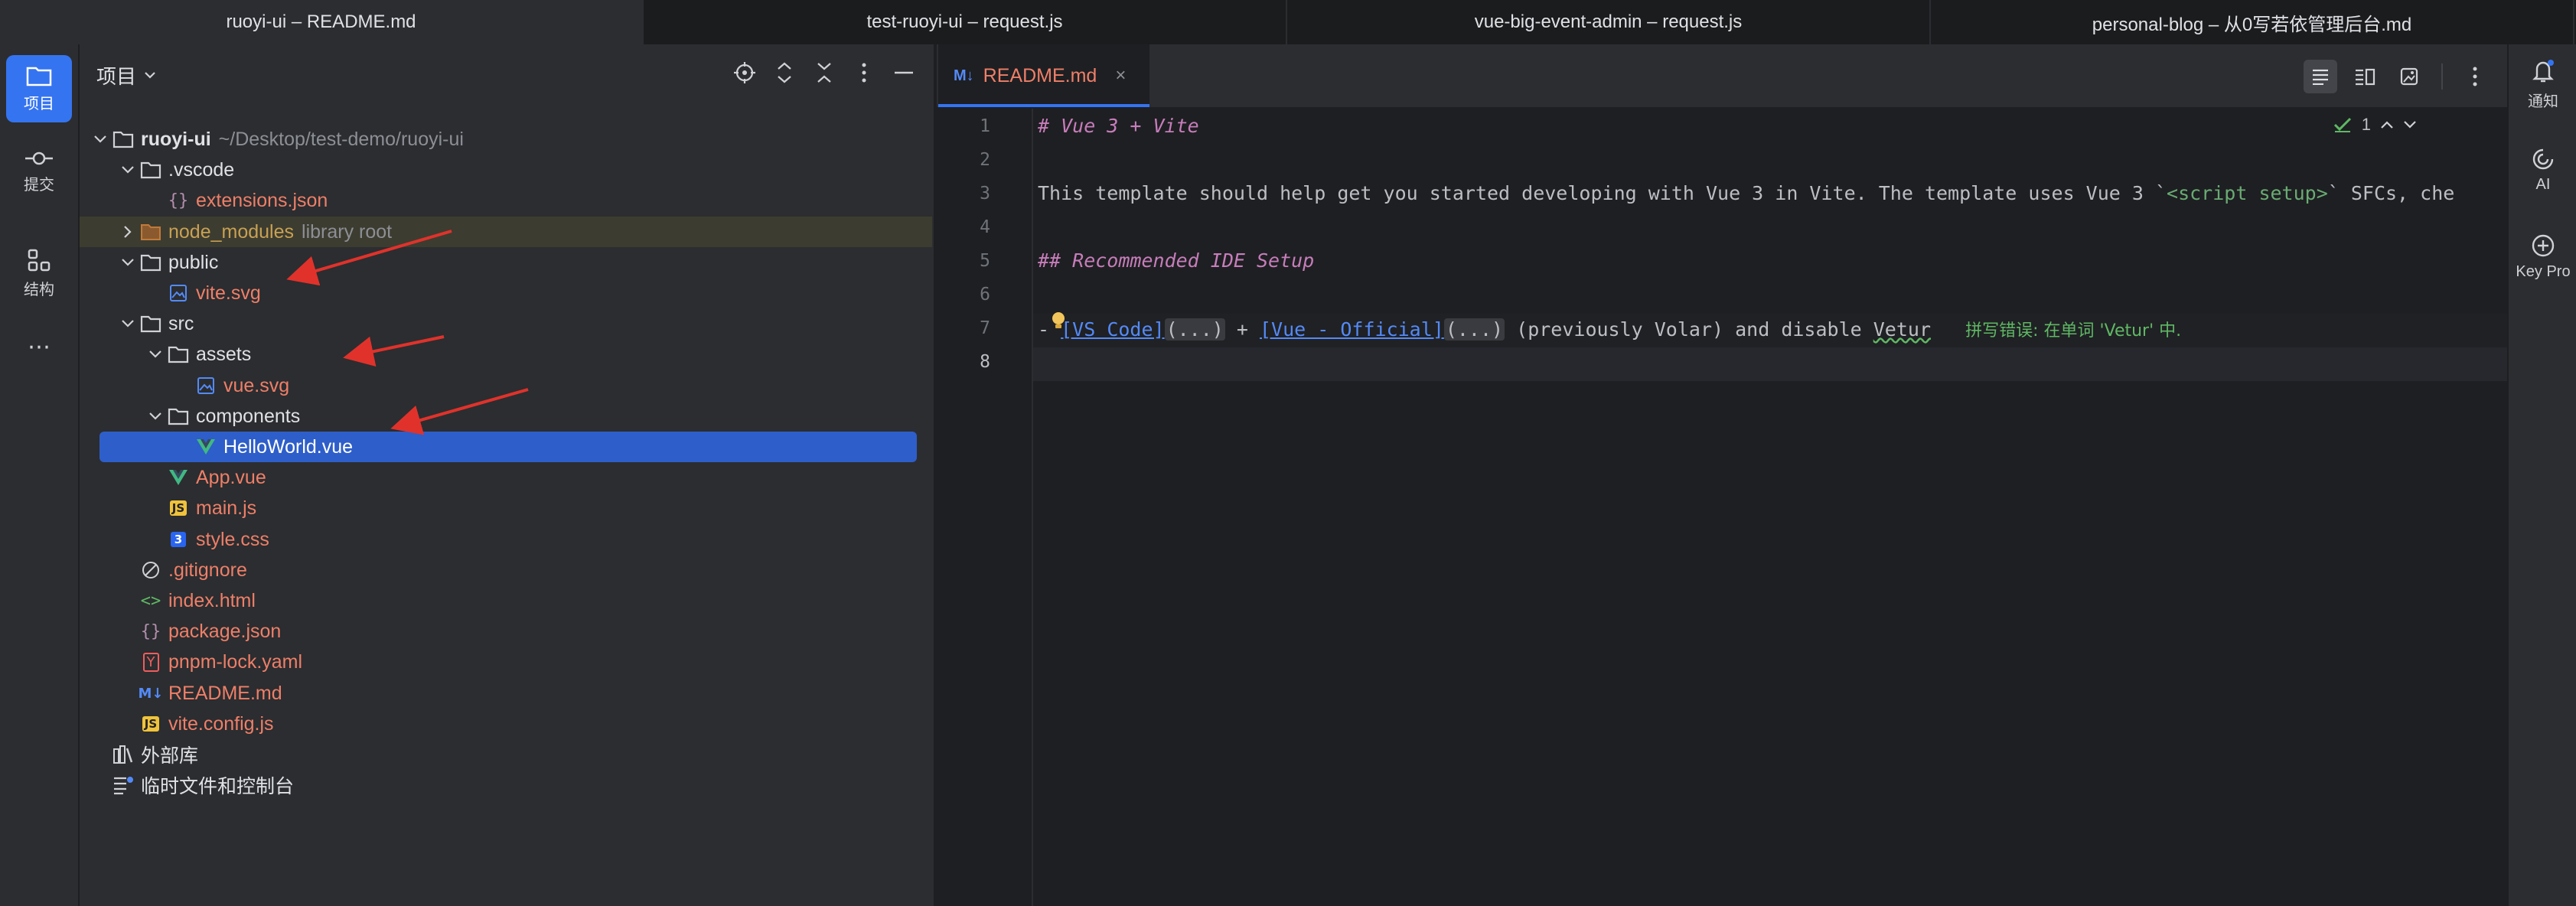 Image resolution: width=2576 pixels, height=906 pixels. Describe the element at coordinates (40, 475) in the screenshot. I see `left-tool-strip: 项目 提交 结构 ⋯` at that location.